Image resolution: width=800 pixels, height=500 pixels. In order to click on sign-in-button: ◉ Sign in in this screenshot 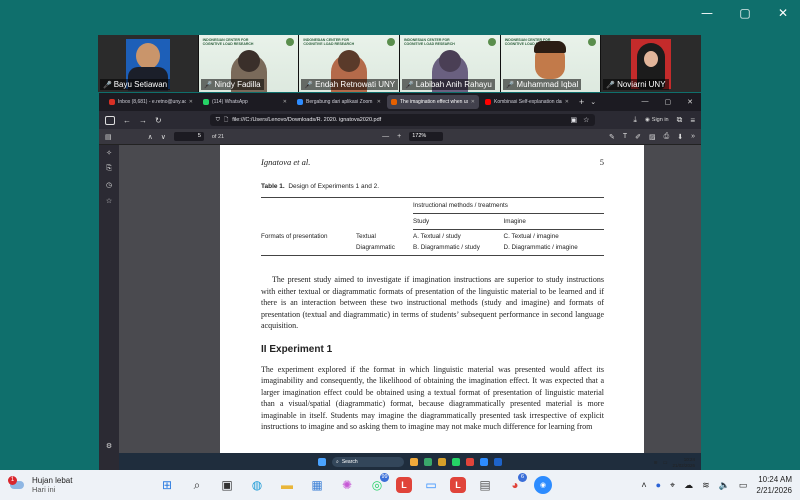, I will do `click(657, 120)`.